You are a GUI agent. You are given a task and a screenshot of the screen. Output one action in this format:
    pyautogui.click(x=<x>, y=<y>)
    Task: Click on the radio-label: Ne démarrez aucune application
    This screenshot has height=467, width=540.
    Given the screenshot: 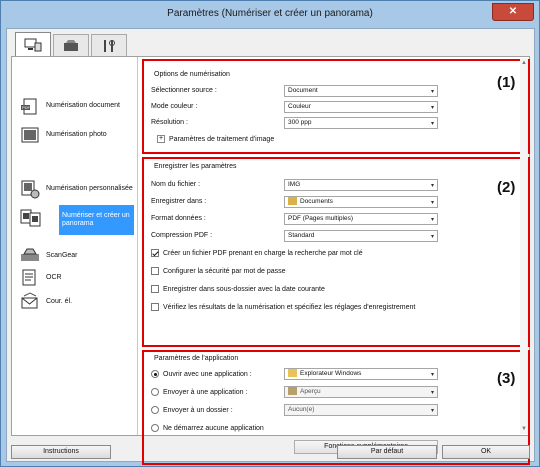 What is the action you would take?
    pyautogui.click(x=213, y=428)
    